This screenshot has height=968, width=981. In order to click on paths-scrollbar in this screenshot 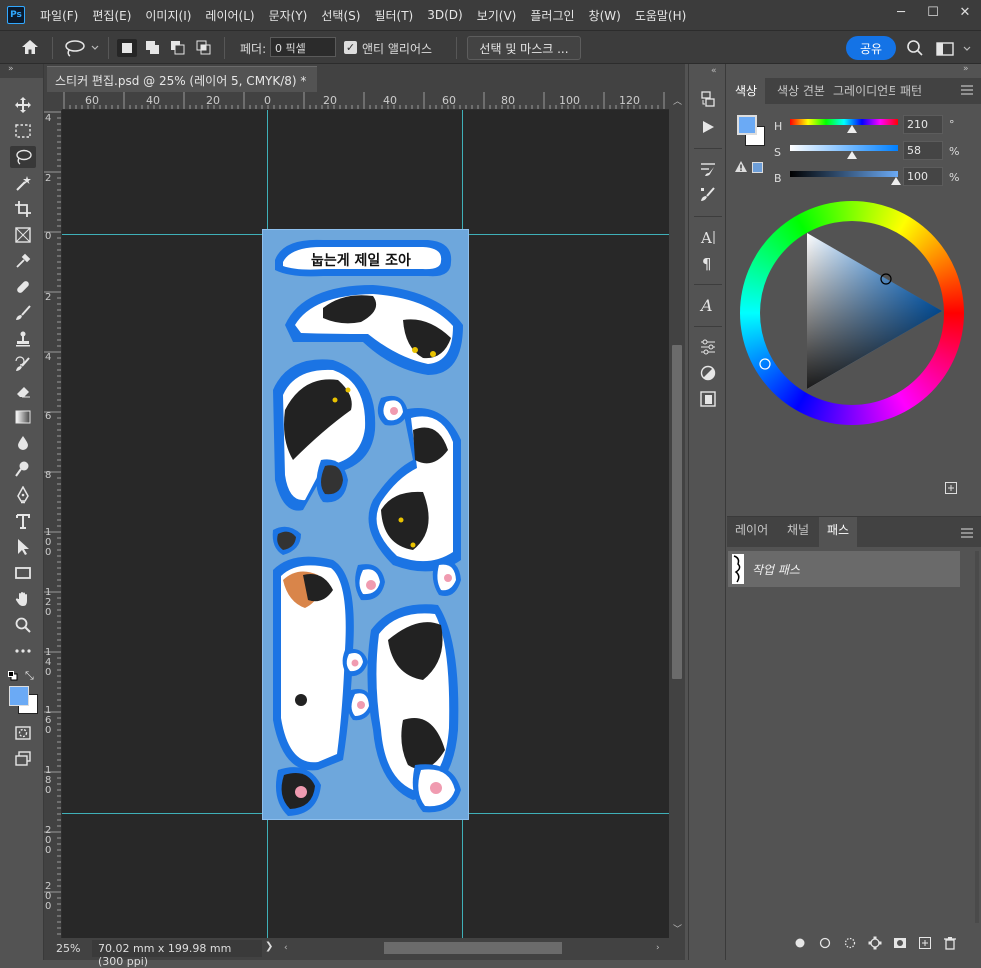, I will do `click(977, 737)`.